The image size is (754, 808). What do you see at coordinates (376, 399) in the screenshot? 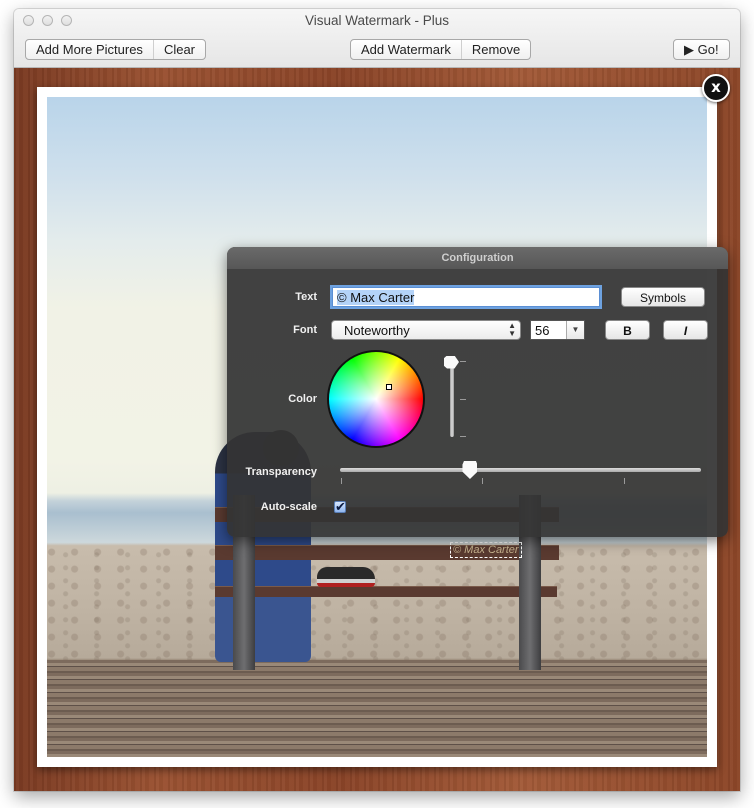
I see `color-wheel` at bounding box center [376, 399].